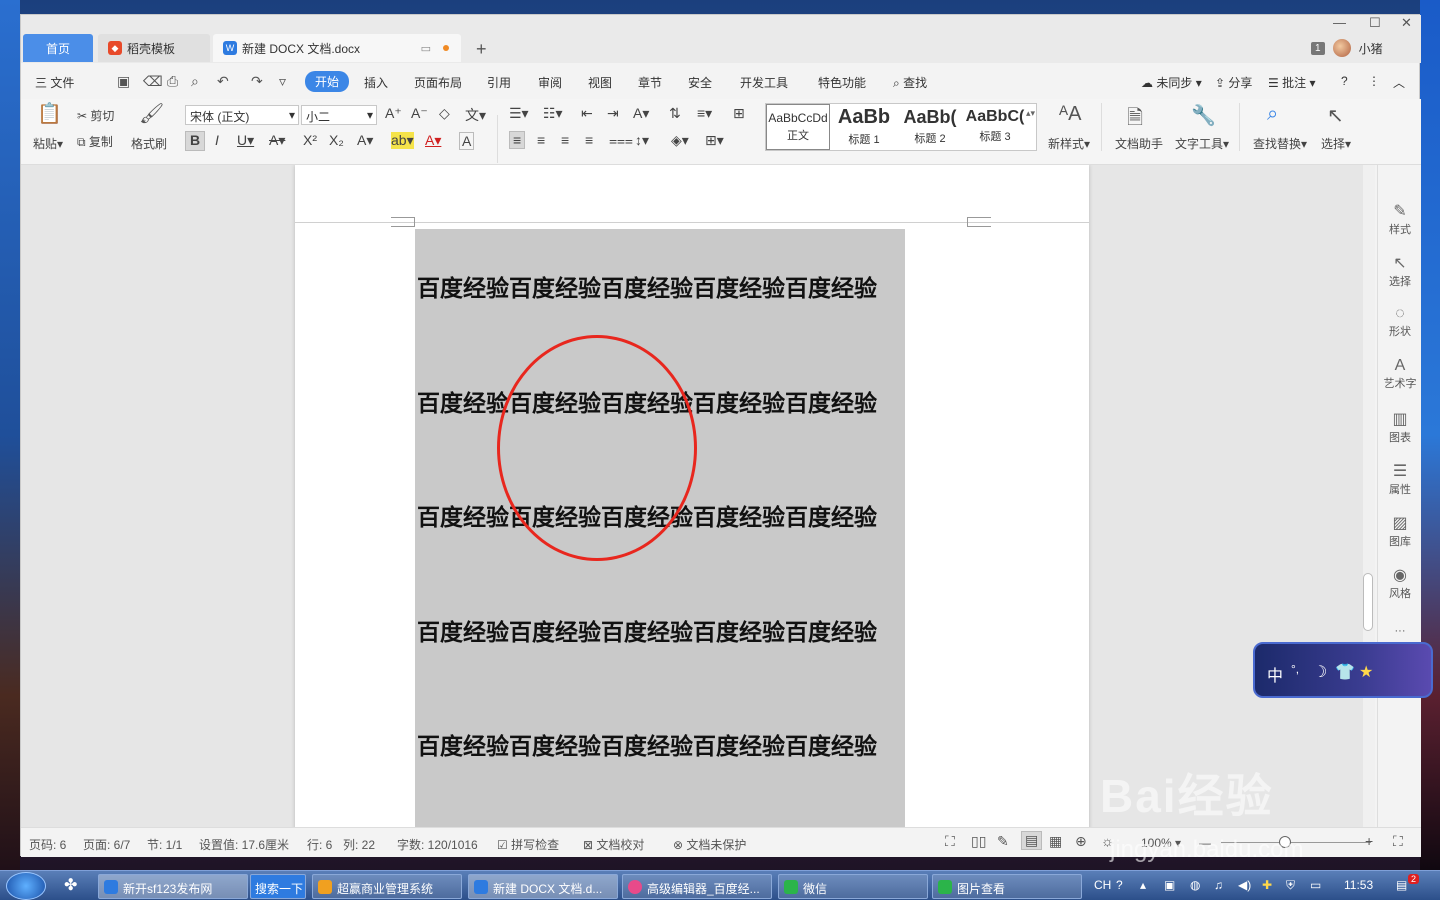 This screenshot has width=1440, height=900. I want to click on search-icon: ⌕, so click(1272, 114).